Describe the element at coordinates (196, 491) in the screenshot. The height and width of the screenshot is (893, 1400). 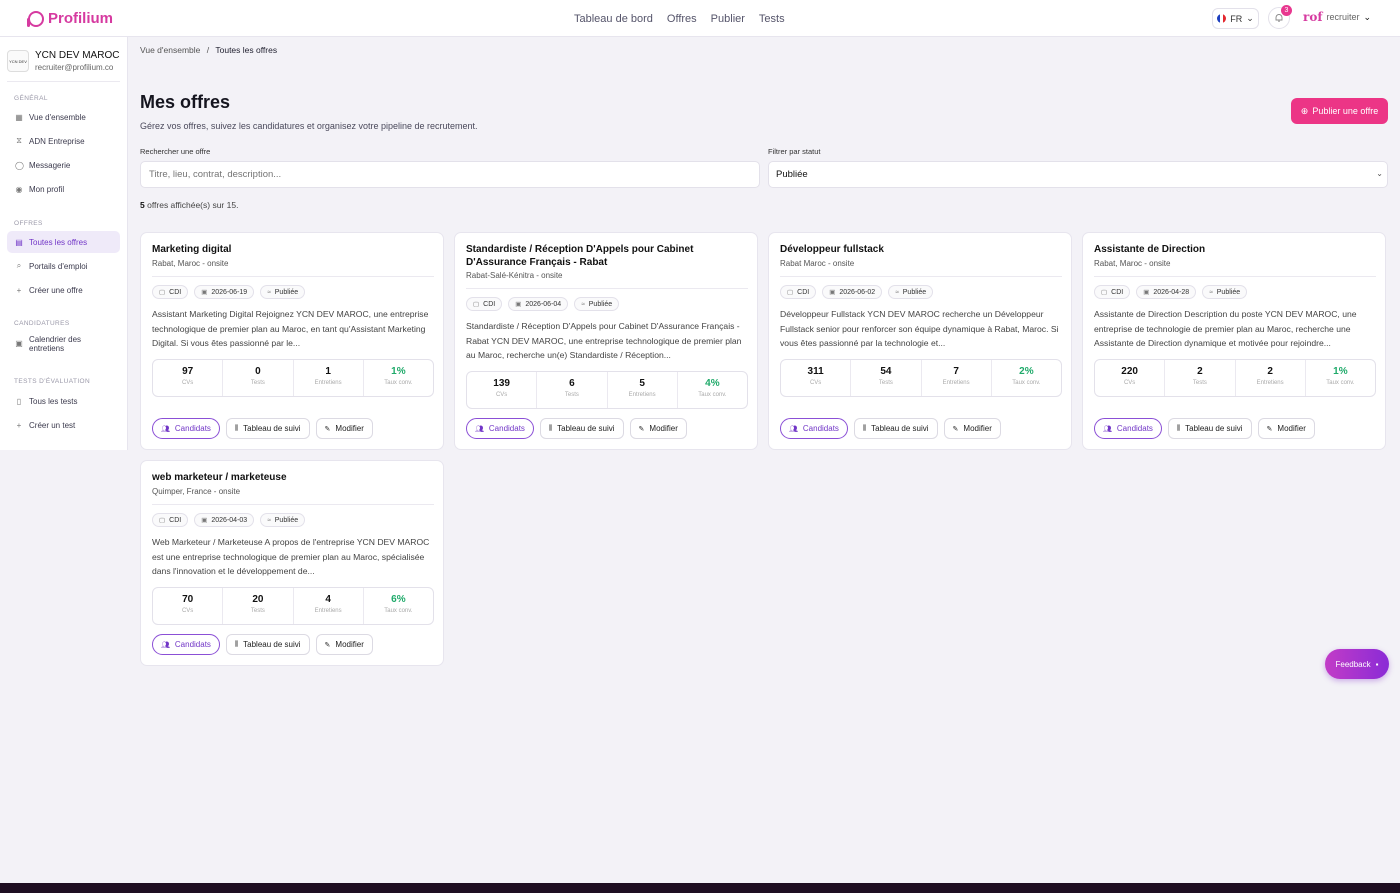
I see `offer-location: Quimper, France - onsite` at that location.